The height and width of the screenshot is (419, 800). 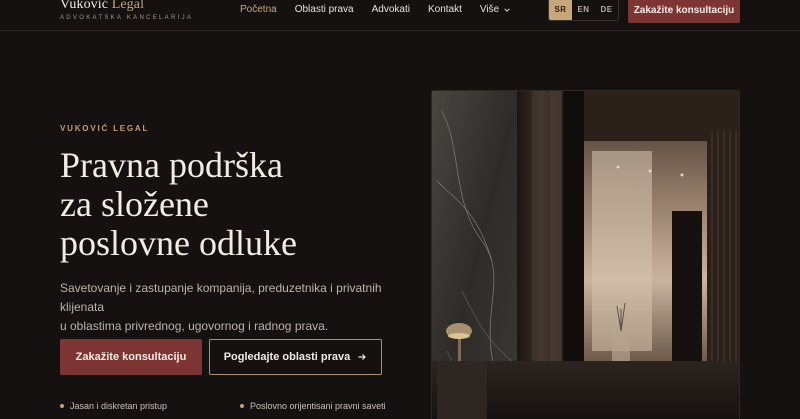 I want to click on header-consultation-button: Zakažite konsultaciju, so click(x=684, y=11).